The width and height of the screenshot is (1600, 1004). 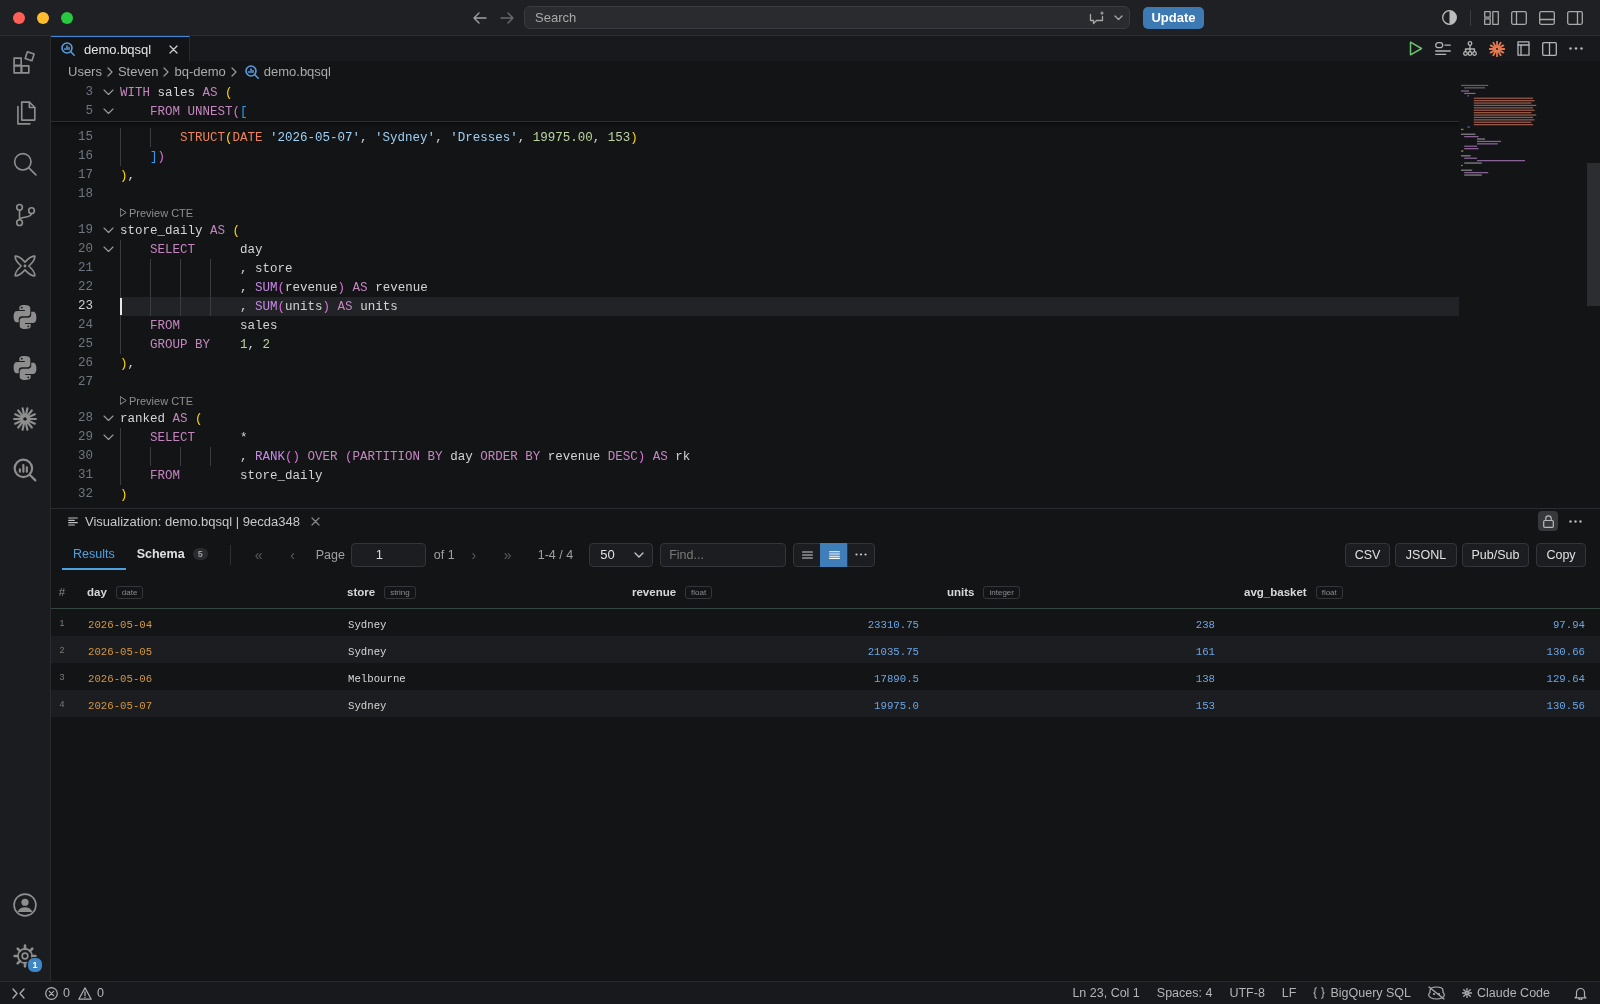 What do you see at coordinates (84, 993) in the screenshot?
I see `warning-icon` at bounding box center [84, 993].